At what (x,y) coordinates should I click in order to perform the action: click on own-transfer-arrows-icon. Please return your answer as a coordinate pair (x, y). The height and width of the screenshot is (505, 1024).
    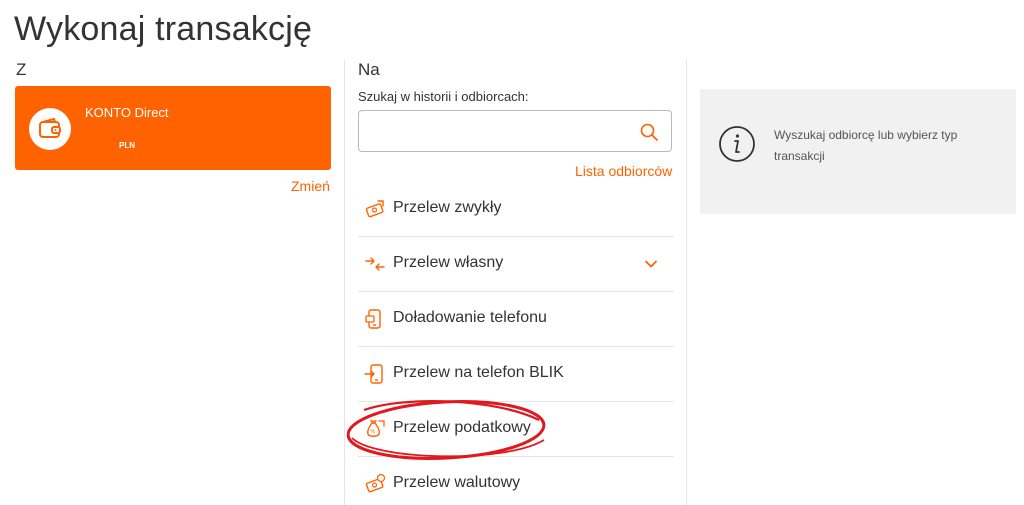
    Looking at the image, I should click on (375, 264).